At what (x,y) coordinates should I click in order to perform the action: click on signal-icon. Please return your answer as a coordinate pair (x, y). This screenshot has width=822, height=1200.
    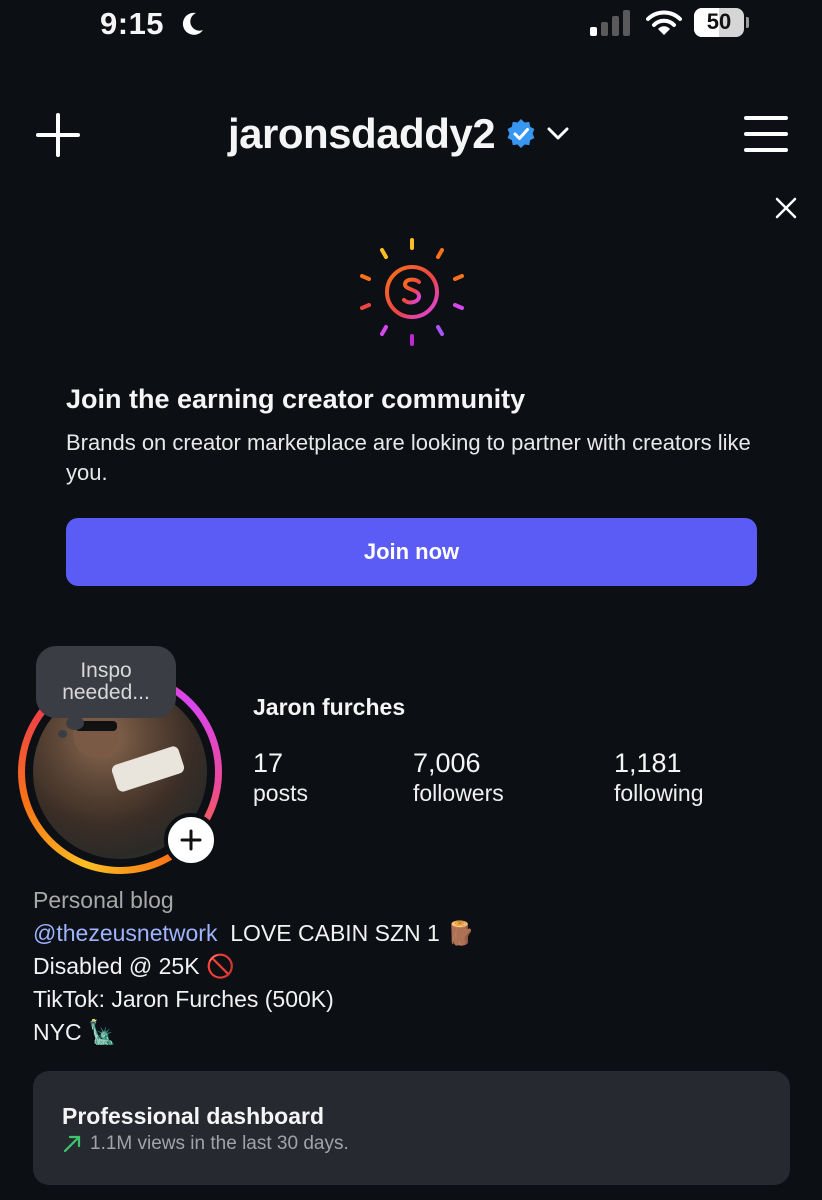
    Looking at the image, I should click on (610, 23).